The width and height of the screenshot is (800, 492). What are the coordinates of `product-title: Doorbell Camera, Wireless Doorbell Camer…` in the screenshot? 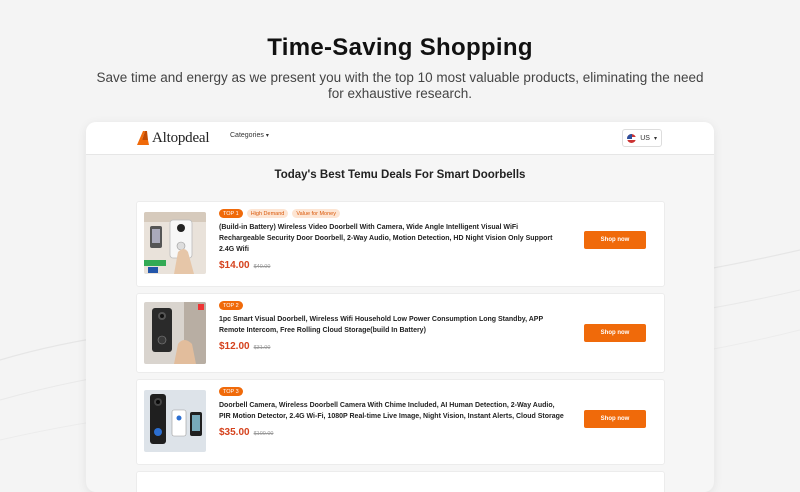 It's located at (391, 411).